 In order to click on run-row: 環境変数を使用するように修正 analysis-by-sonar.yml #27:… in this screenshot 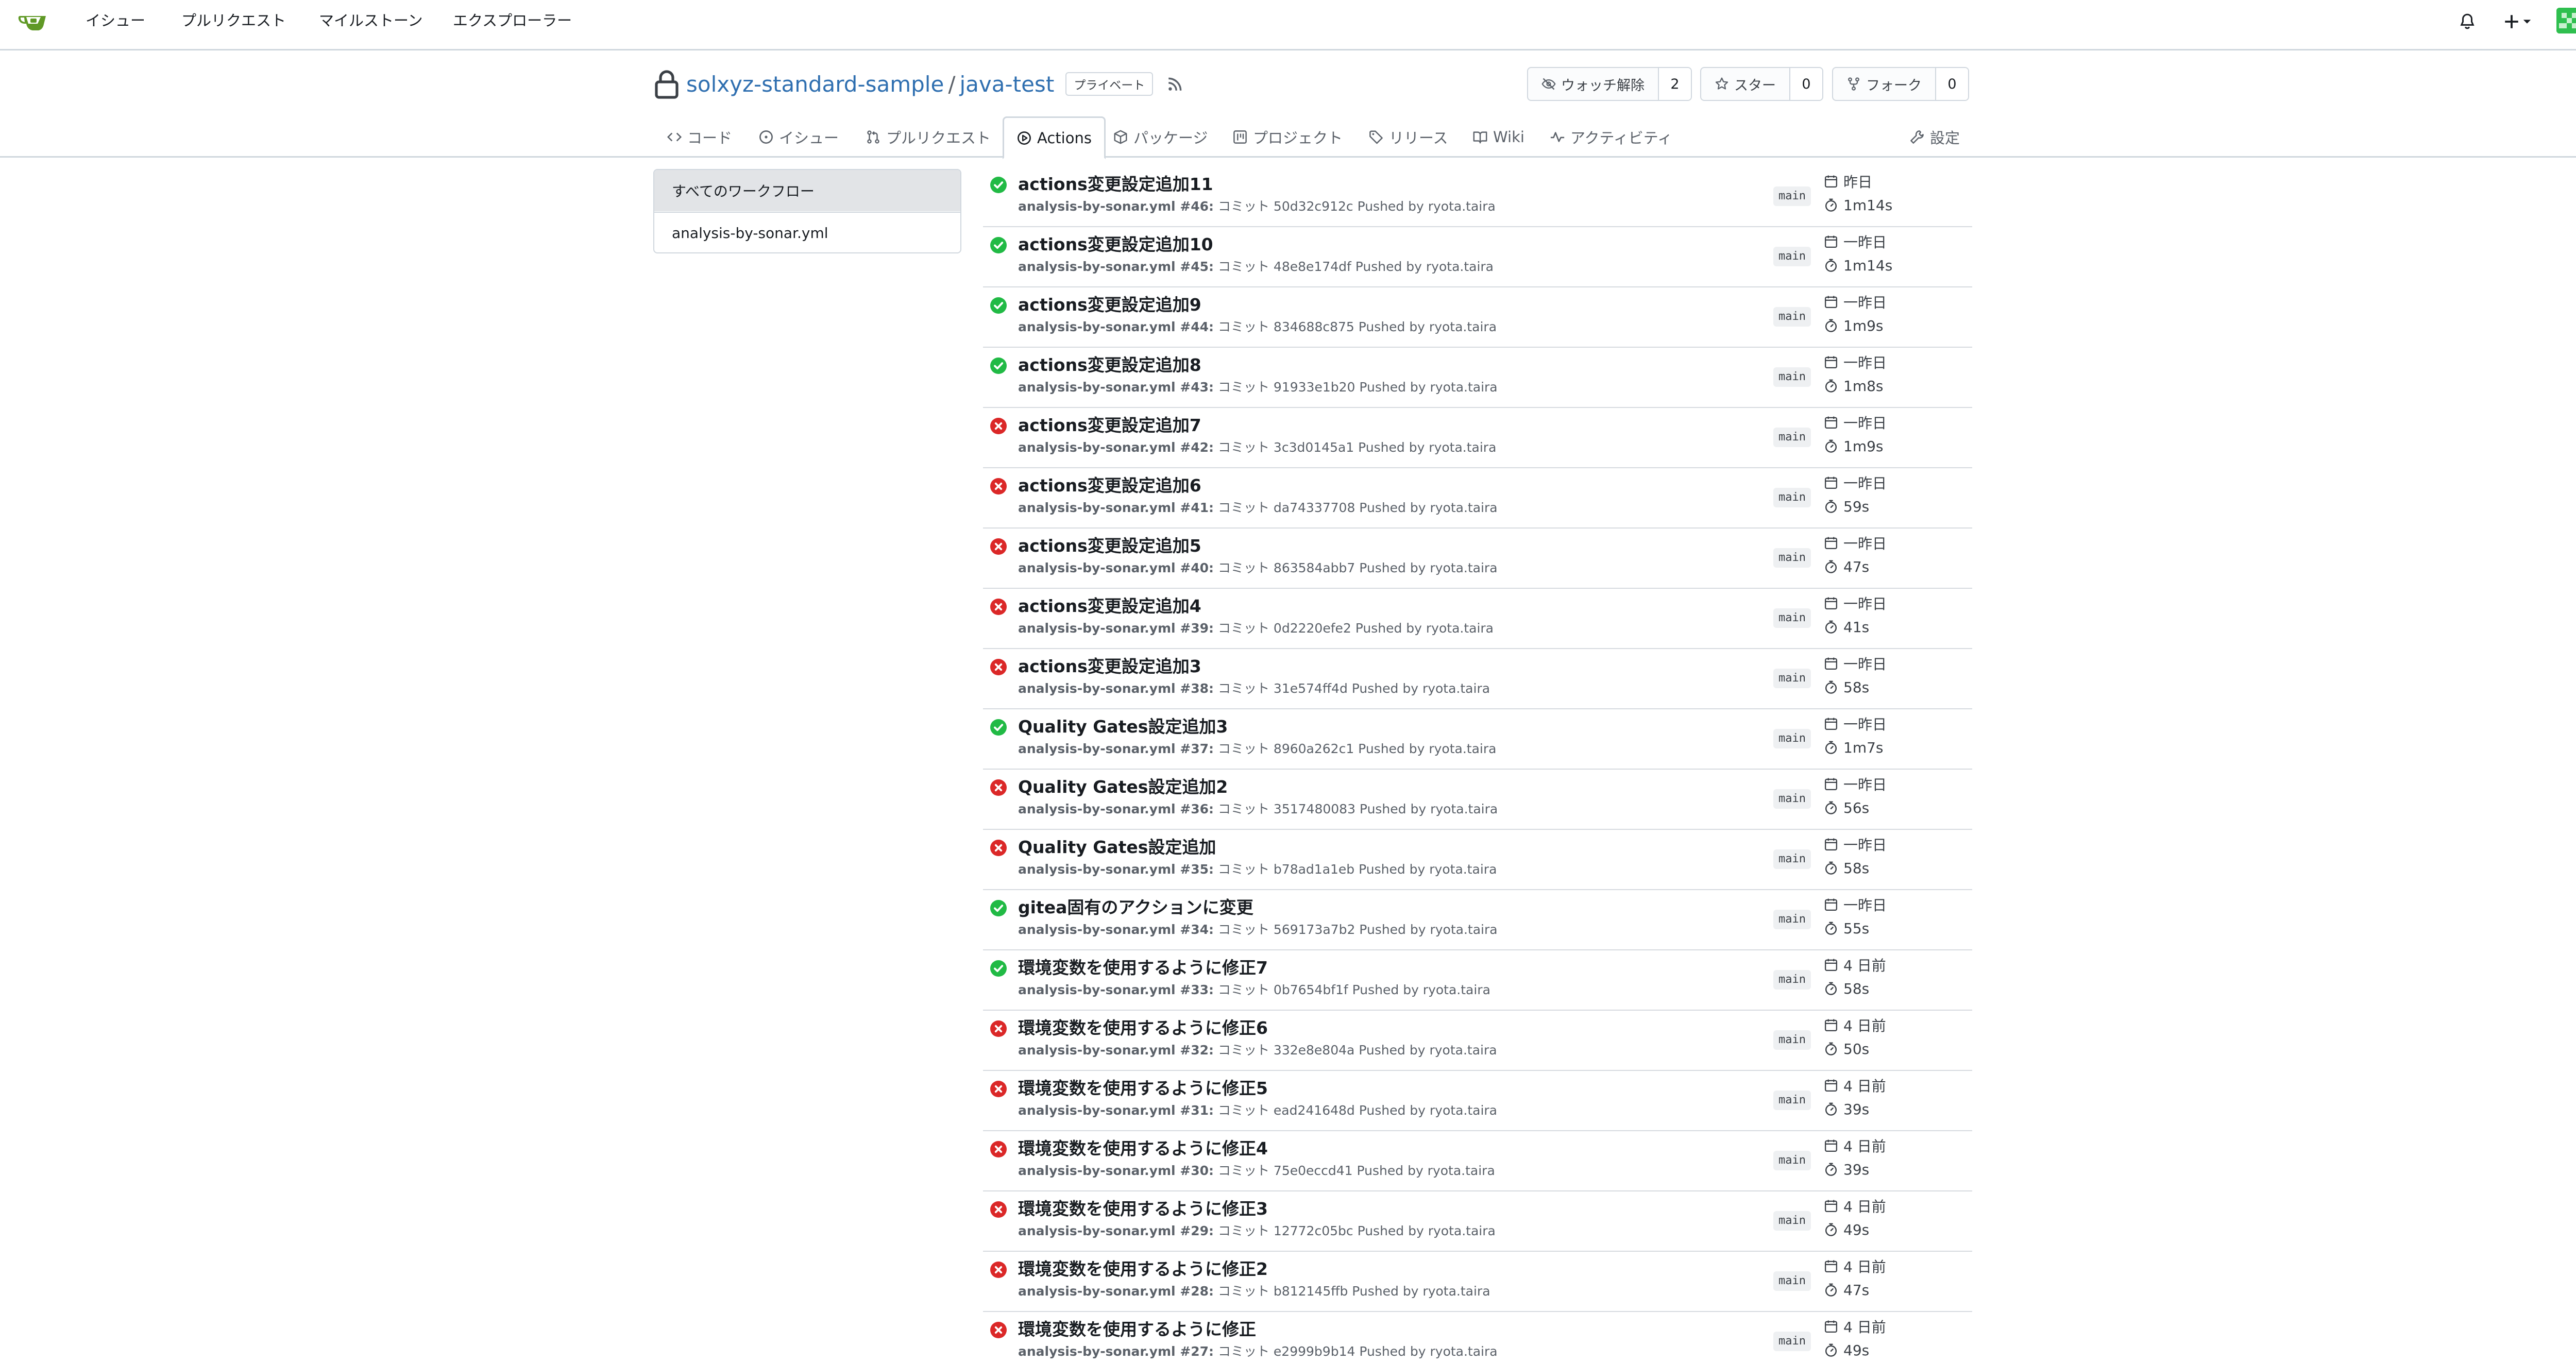, I will do `click(1477, 1337)`.